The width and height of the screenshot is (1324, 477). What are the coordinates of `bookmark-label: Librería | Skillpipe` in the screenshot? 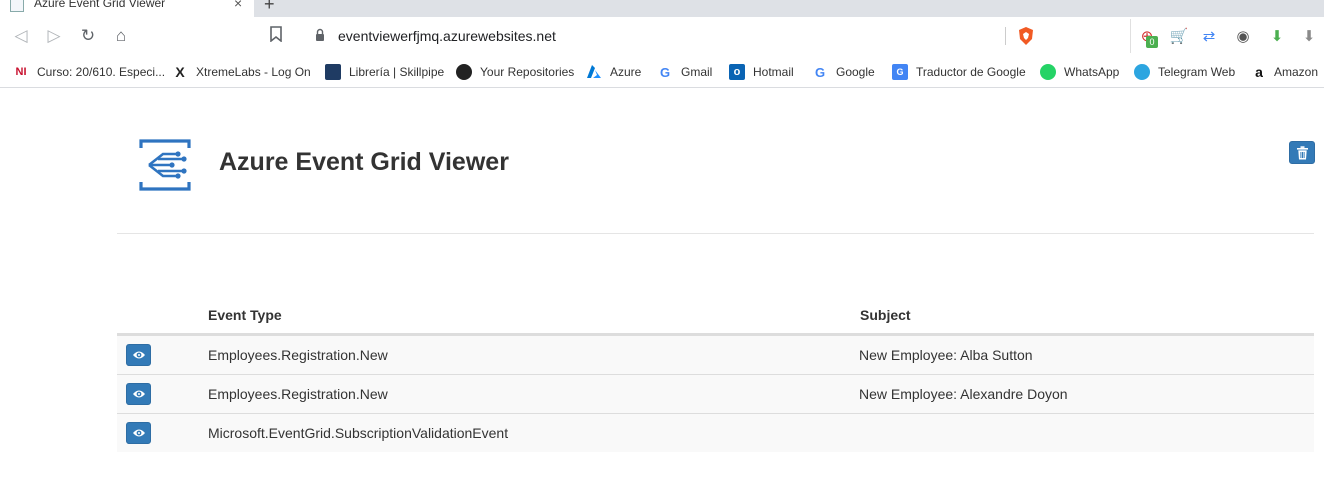 It's located at (397, 72).